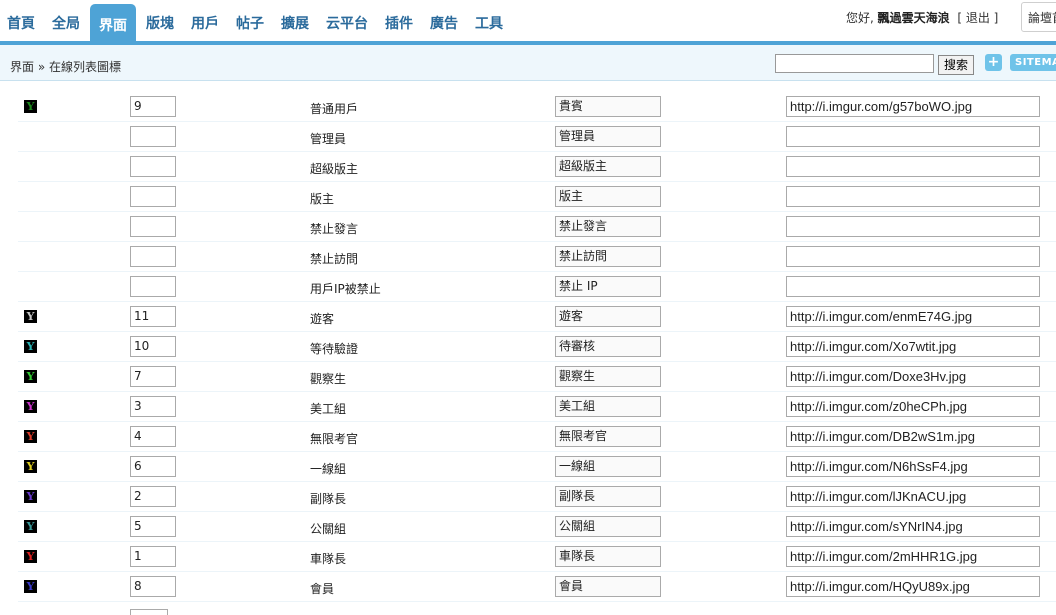  Describe the element at coordinates (537, 107) in the screenshot. I see `table-row: Y 9 普通用戶 貴賓 http://i.imgur.com/g57boWO.jpg` at that location.